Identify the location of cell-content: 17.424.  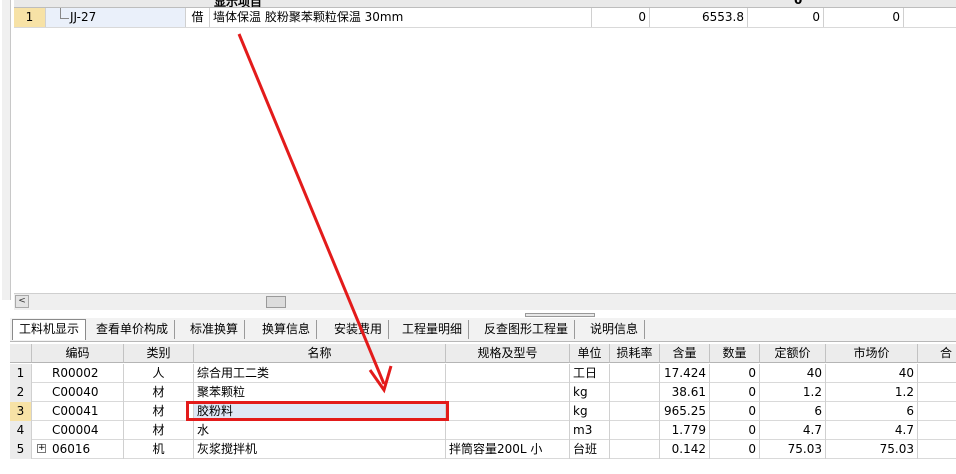
(685, 373).